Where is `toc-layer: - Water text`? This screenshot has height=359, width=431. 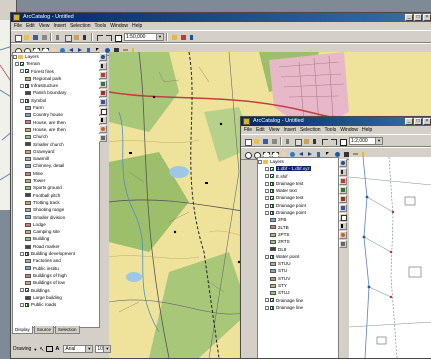
toc-layer: - Water text is located at coordinates (298, 190).